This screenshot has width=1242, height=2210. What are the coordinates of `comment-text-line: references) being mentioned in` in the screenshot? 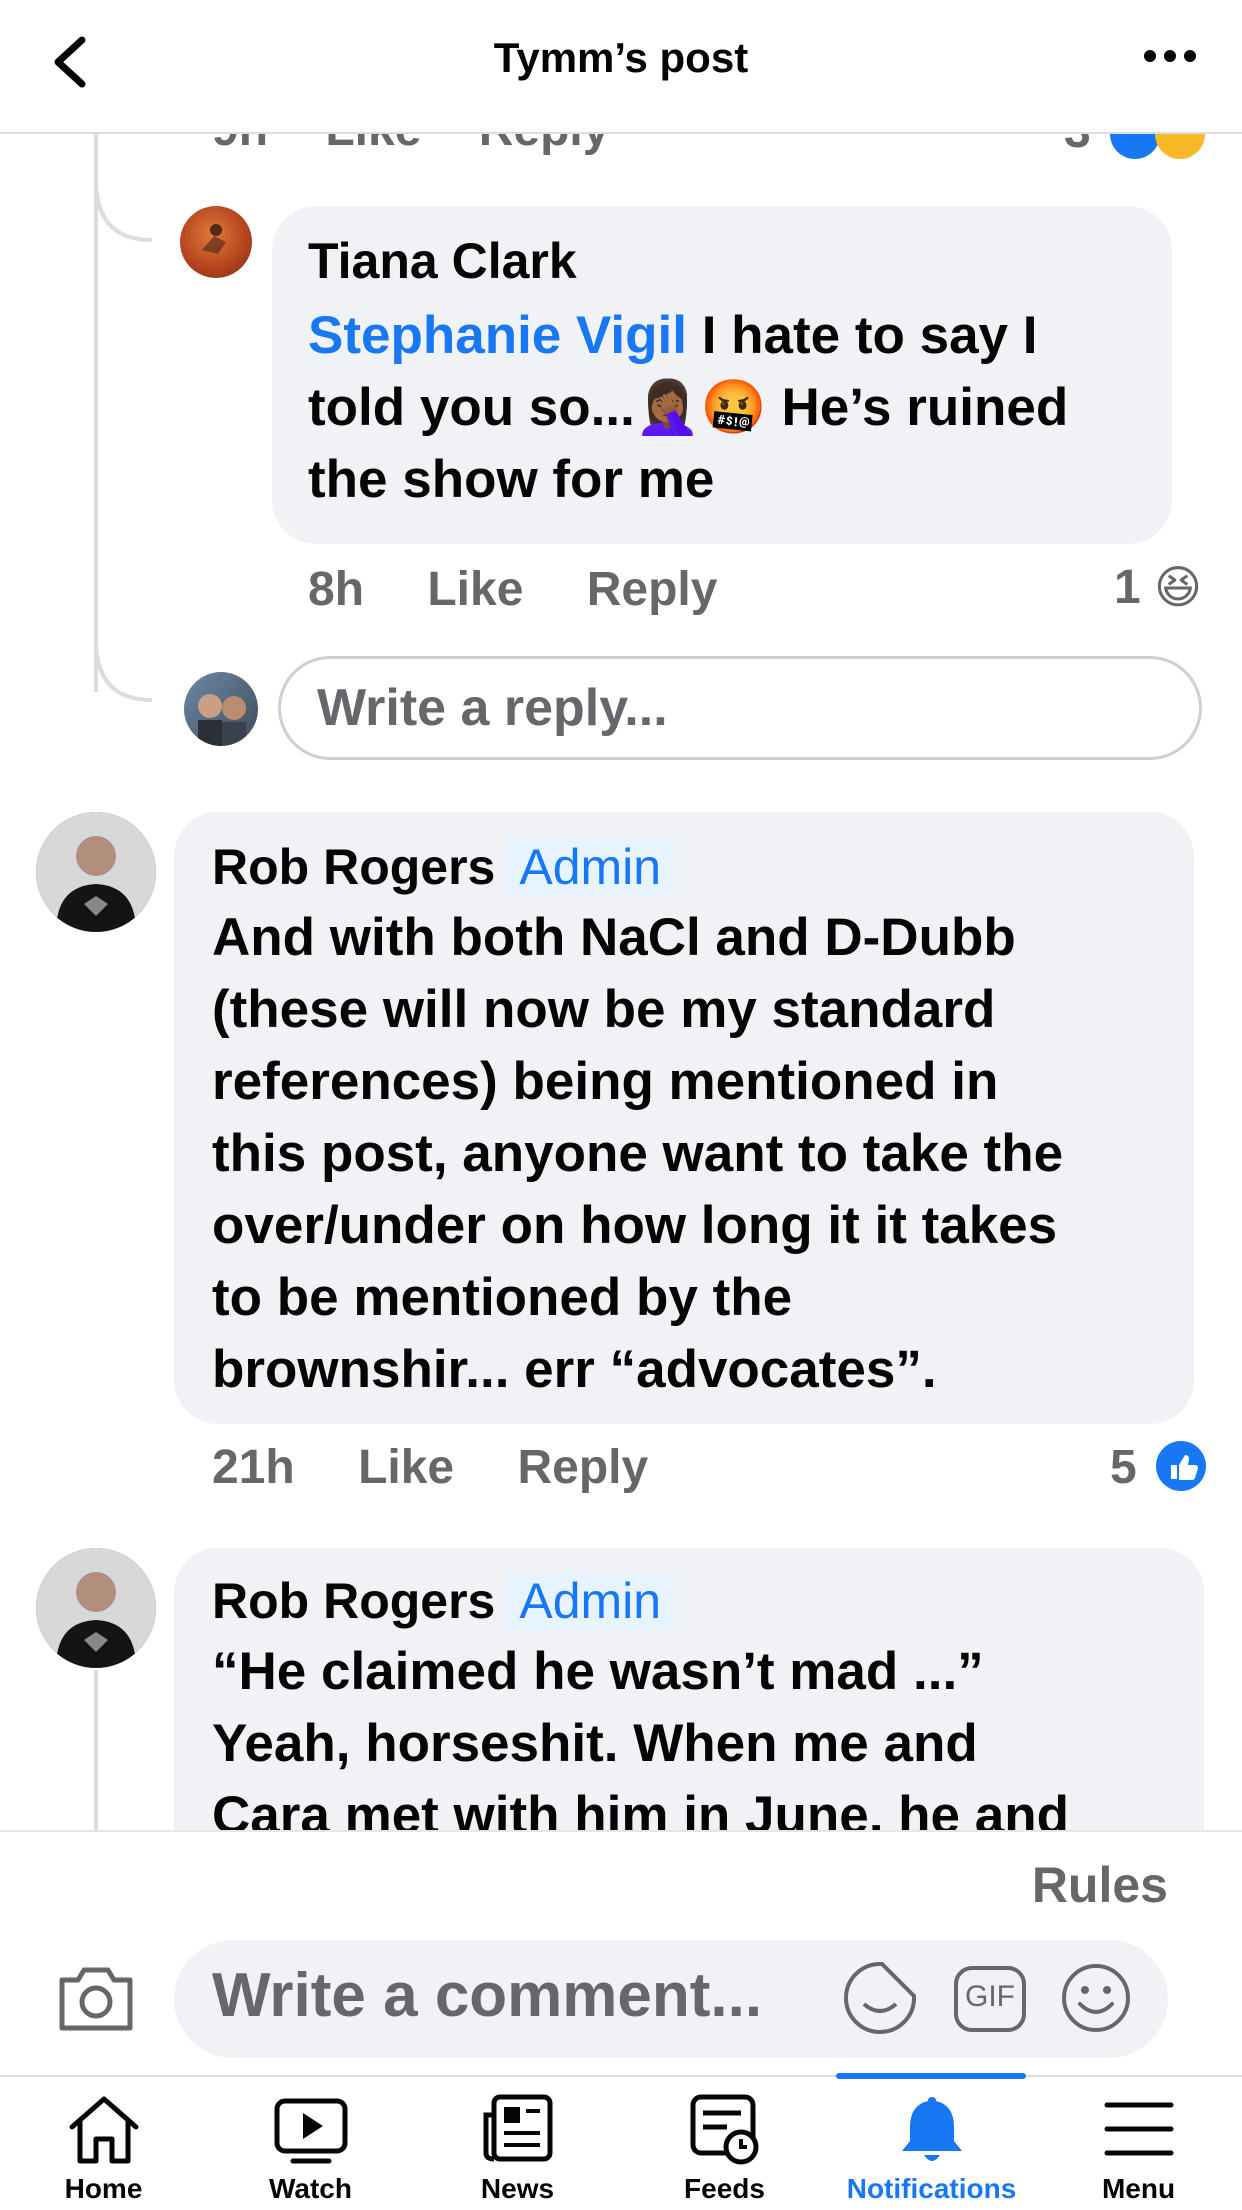 It's located at (605, 1081).